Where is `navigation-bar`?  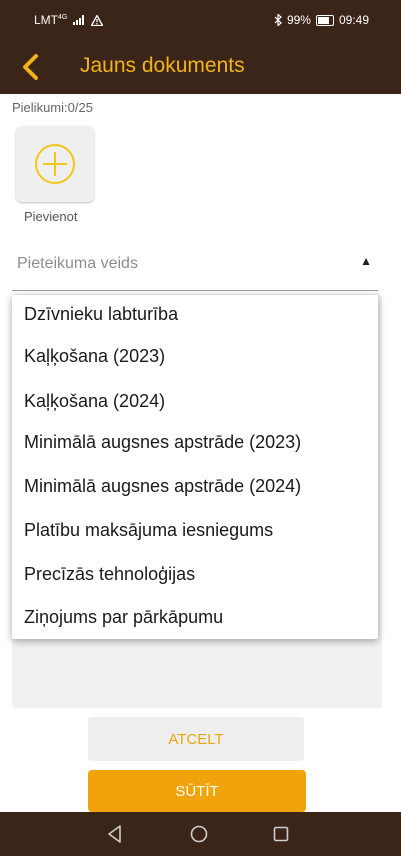 navigation-bar is located at coordinates (200, 834).